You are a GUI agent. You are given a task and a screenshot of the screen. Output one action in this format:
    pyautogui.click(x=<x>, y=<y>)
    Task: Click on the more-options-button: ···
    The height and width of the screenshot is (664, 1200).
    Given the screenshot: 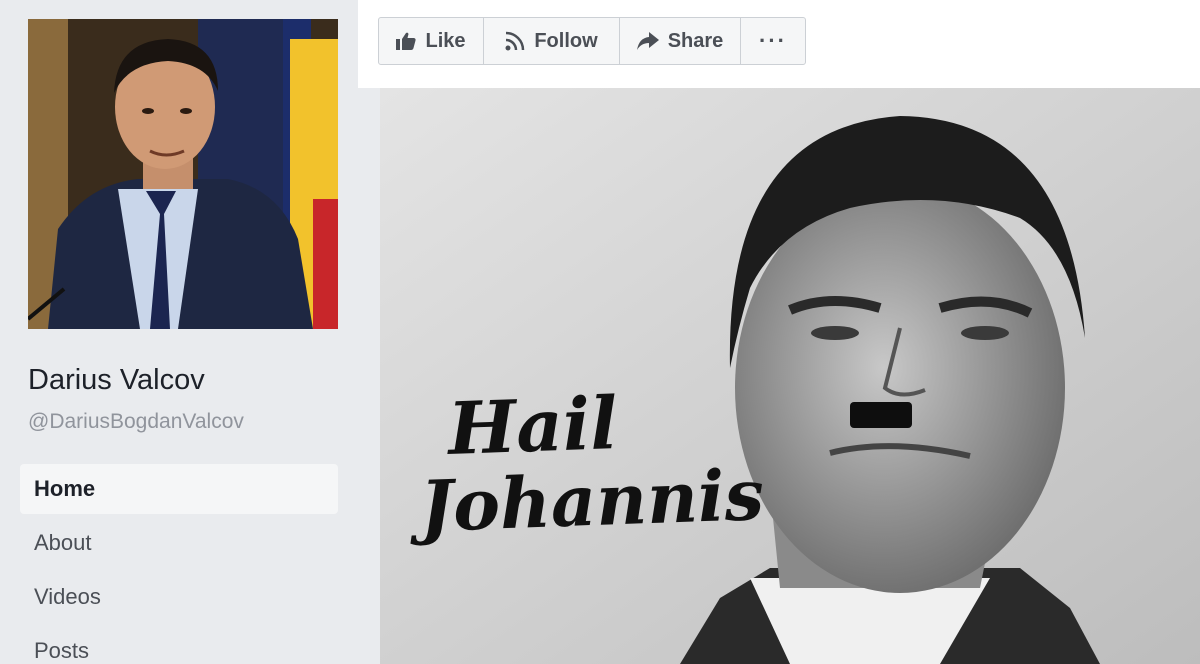 What is the action you would take?
    pyautogui.click(x=773, y=41)
    